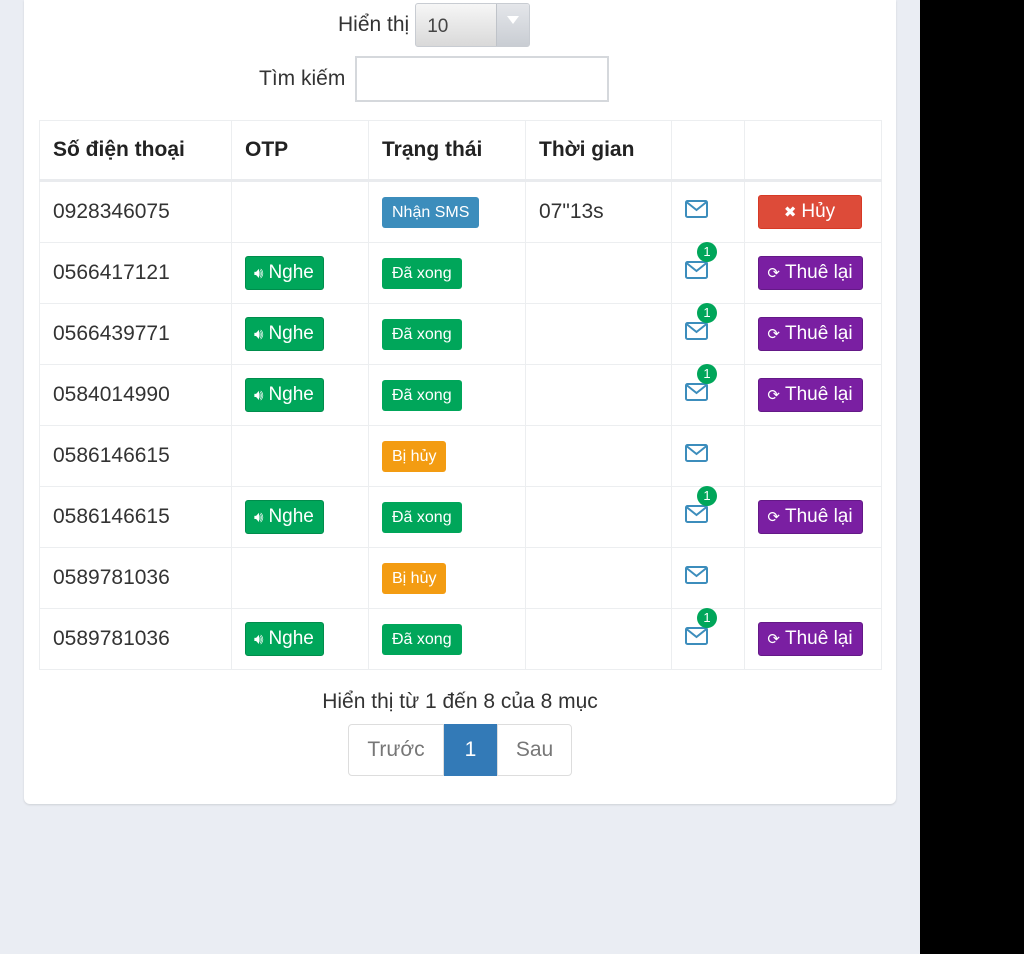 This screenshot has width=1024, height=954. What do you see at coordinates (135, 334) in the screenshot?
I see `phone-cell: 0566439771` at bounding box center [135, 334].